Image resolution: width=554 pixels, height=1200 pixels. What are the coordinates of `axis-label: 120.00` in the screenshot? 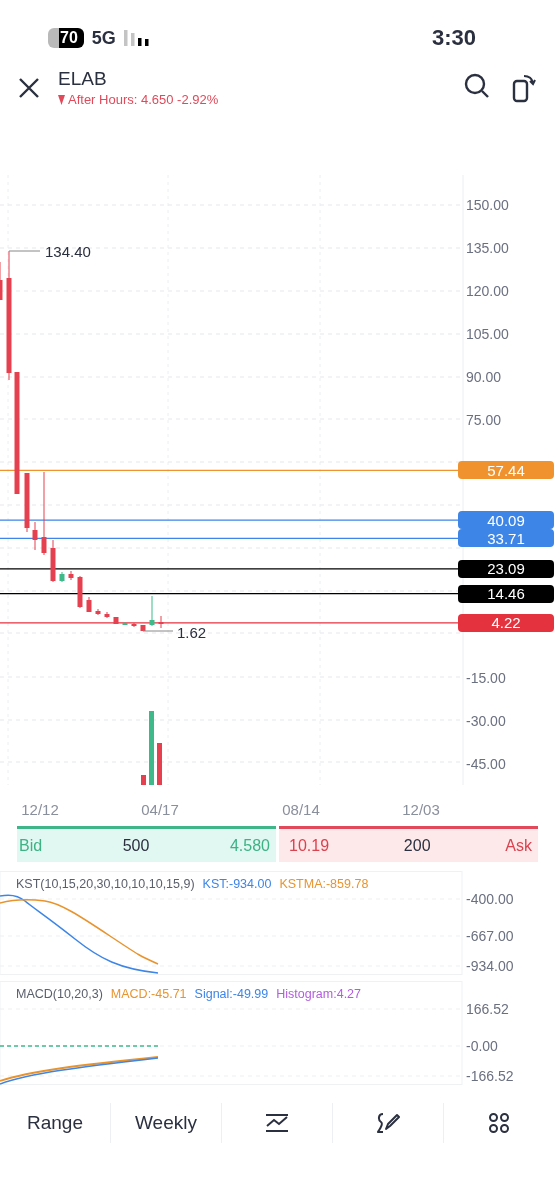 It's located at (487, 291).